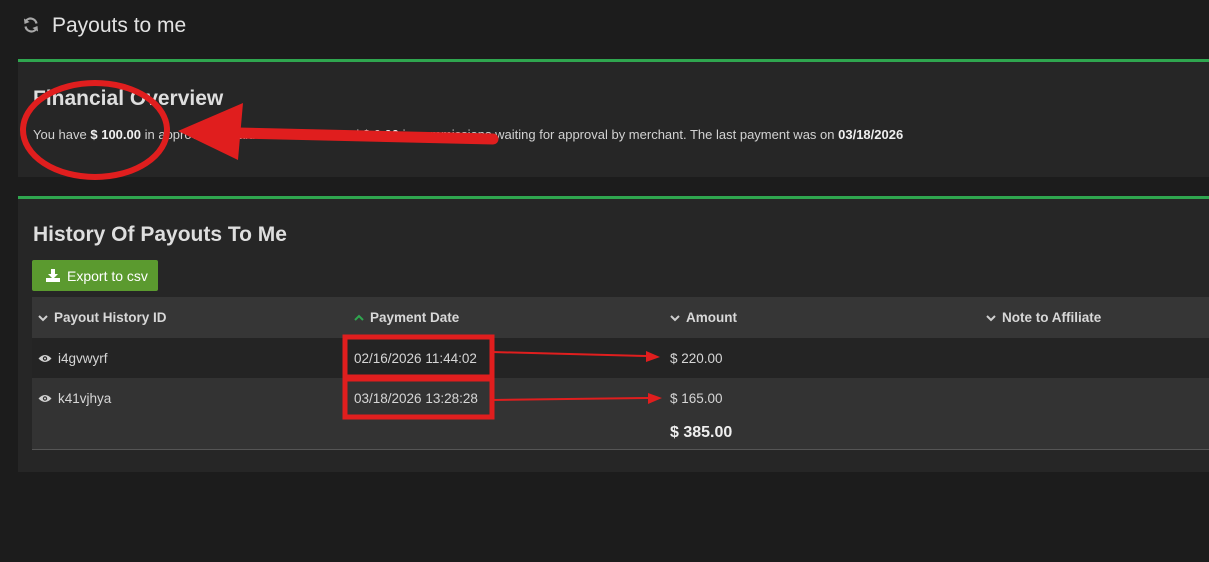  I want to click on financial-overview-title: Financial Overview, so click(128, 98).